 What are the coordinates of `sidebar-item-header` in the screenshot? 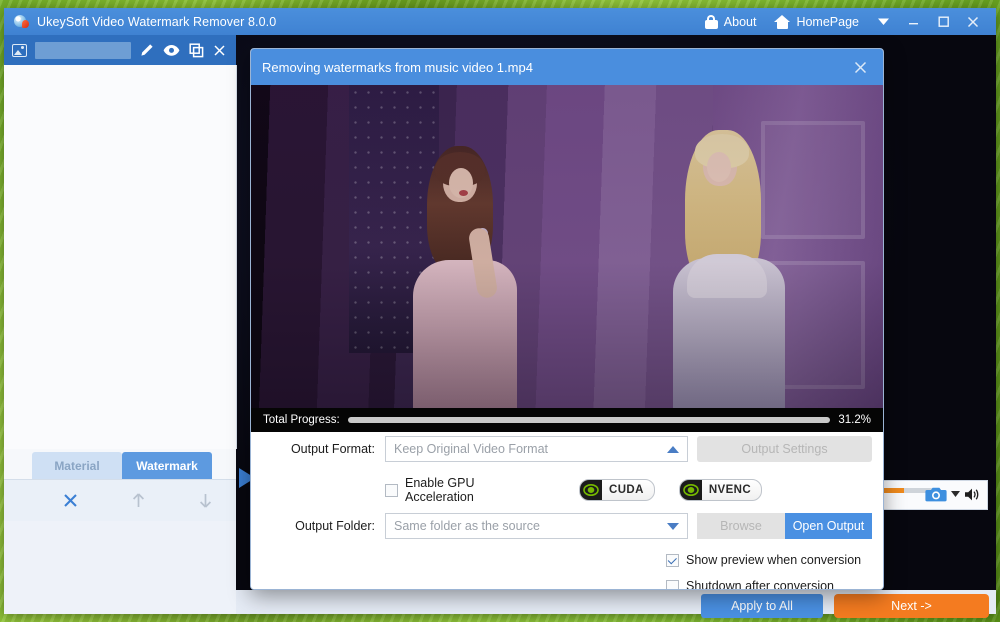 It's located at (120, 50).